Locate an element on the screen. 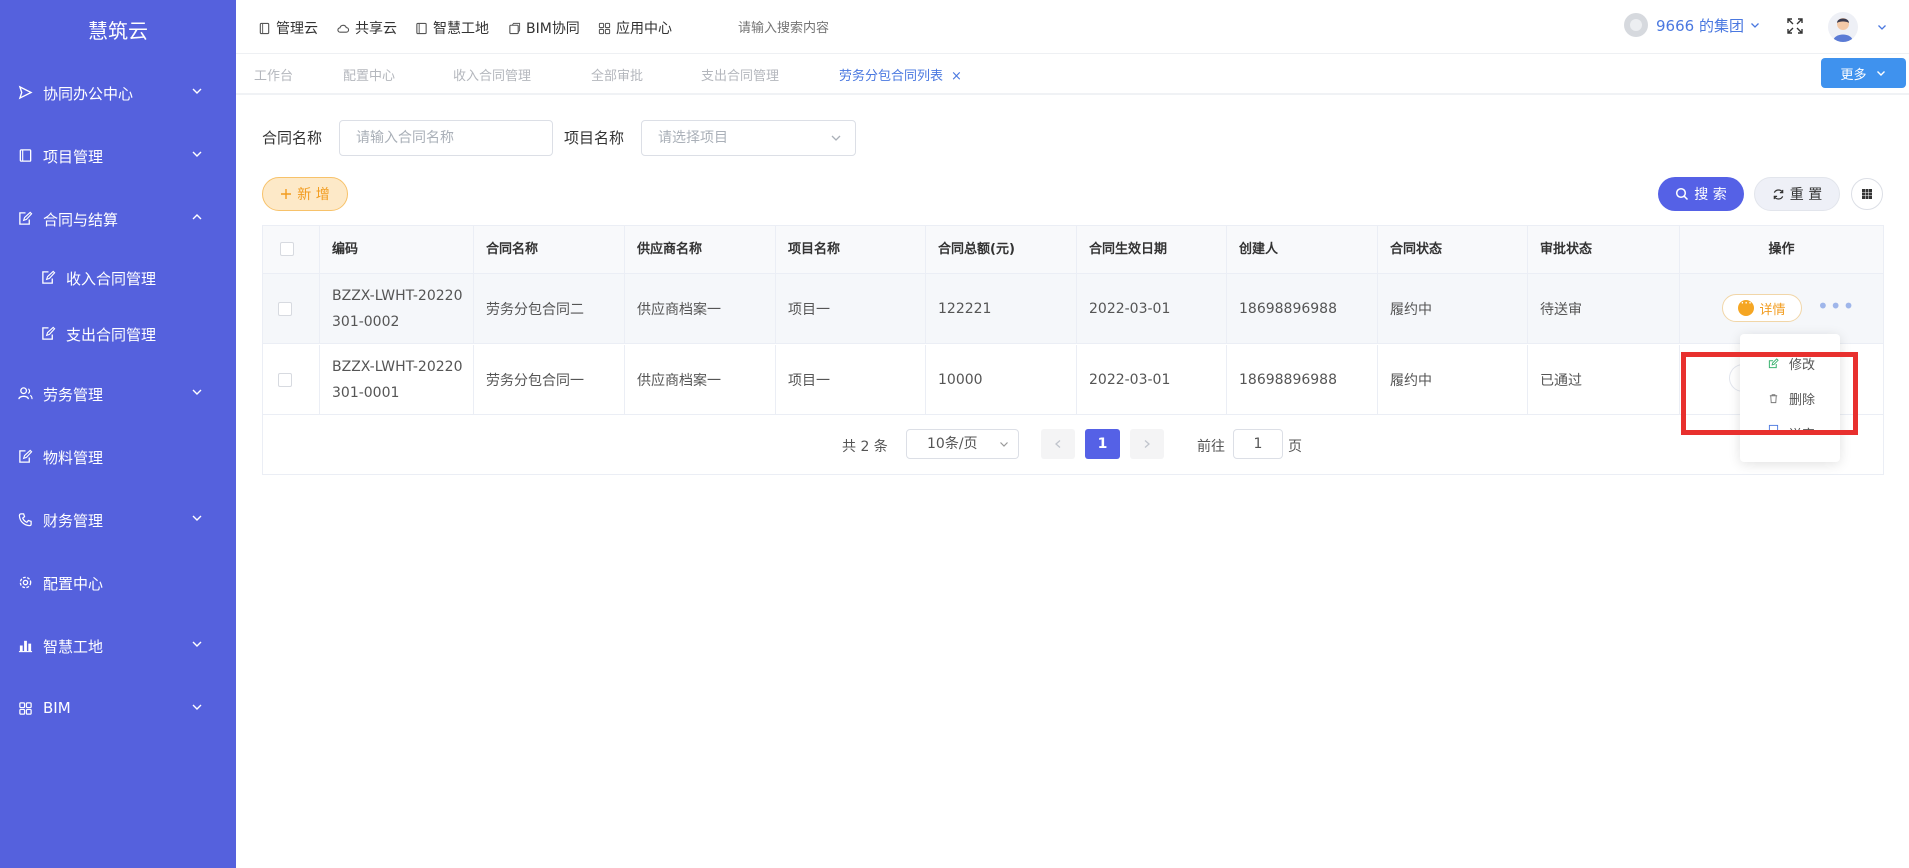 Image resolution: width=1909 pixels, height=868 pixels. tab-income-contract: 收入合同管理 is located at coordinates (492, 74).